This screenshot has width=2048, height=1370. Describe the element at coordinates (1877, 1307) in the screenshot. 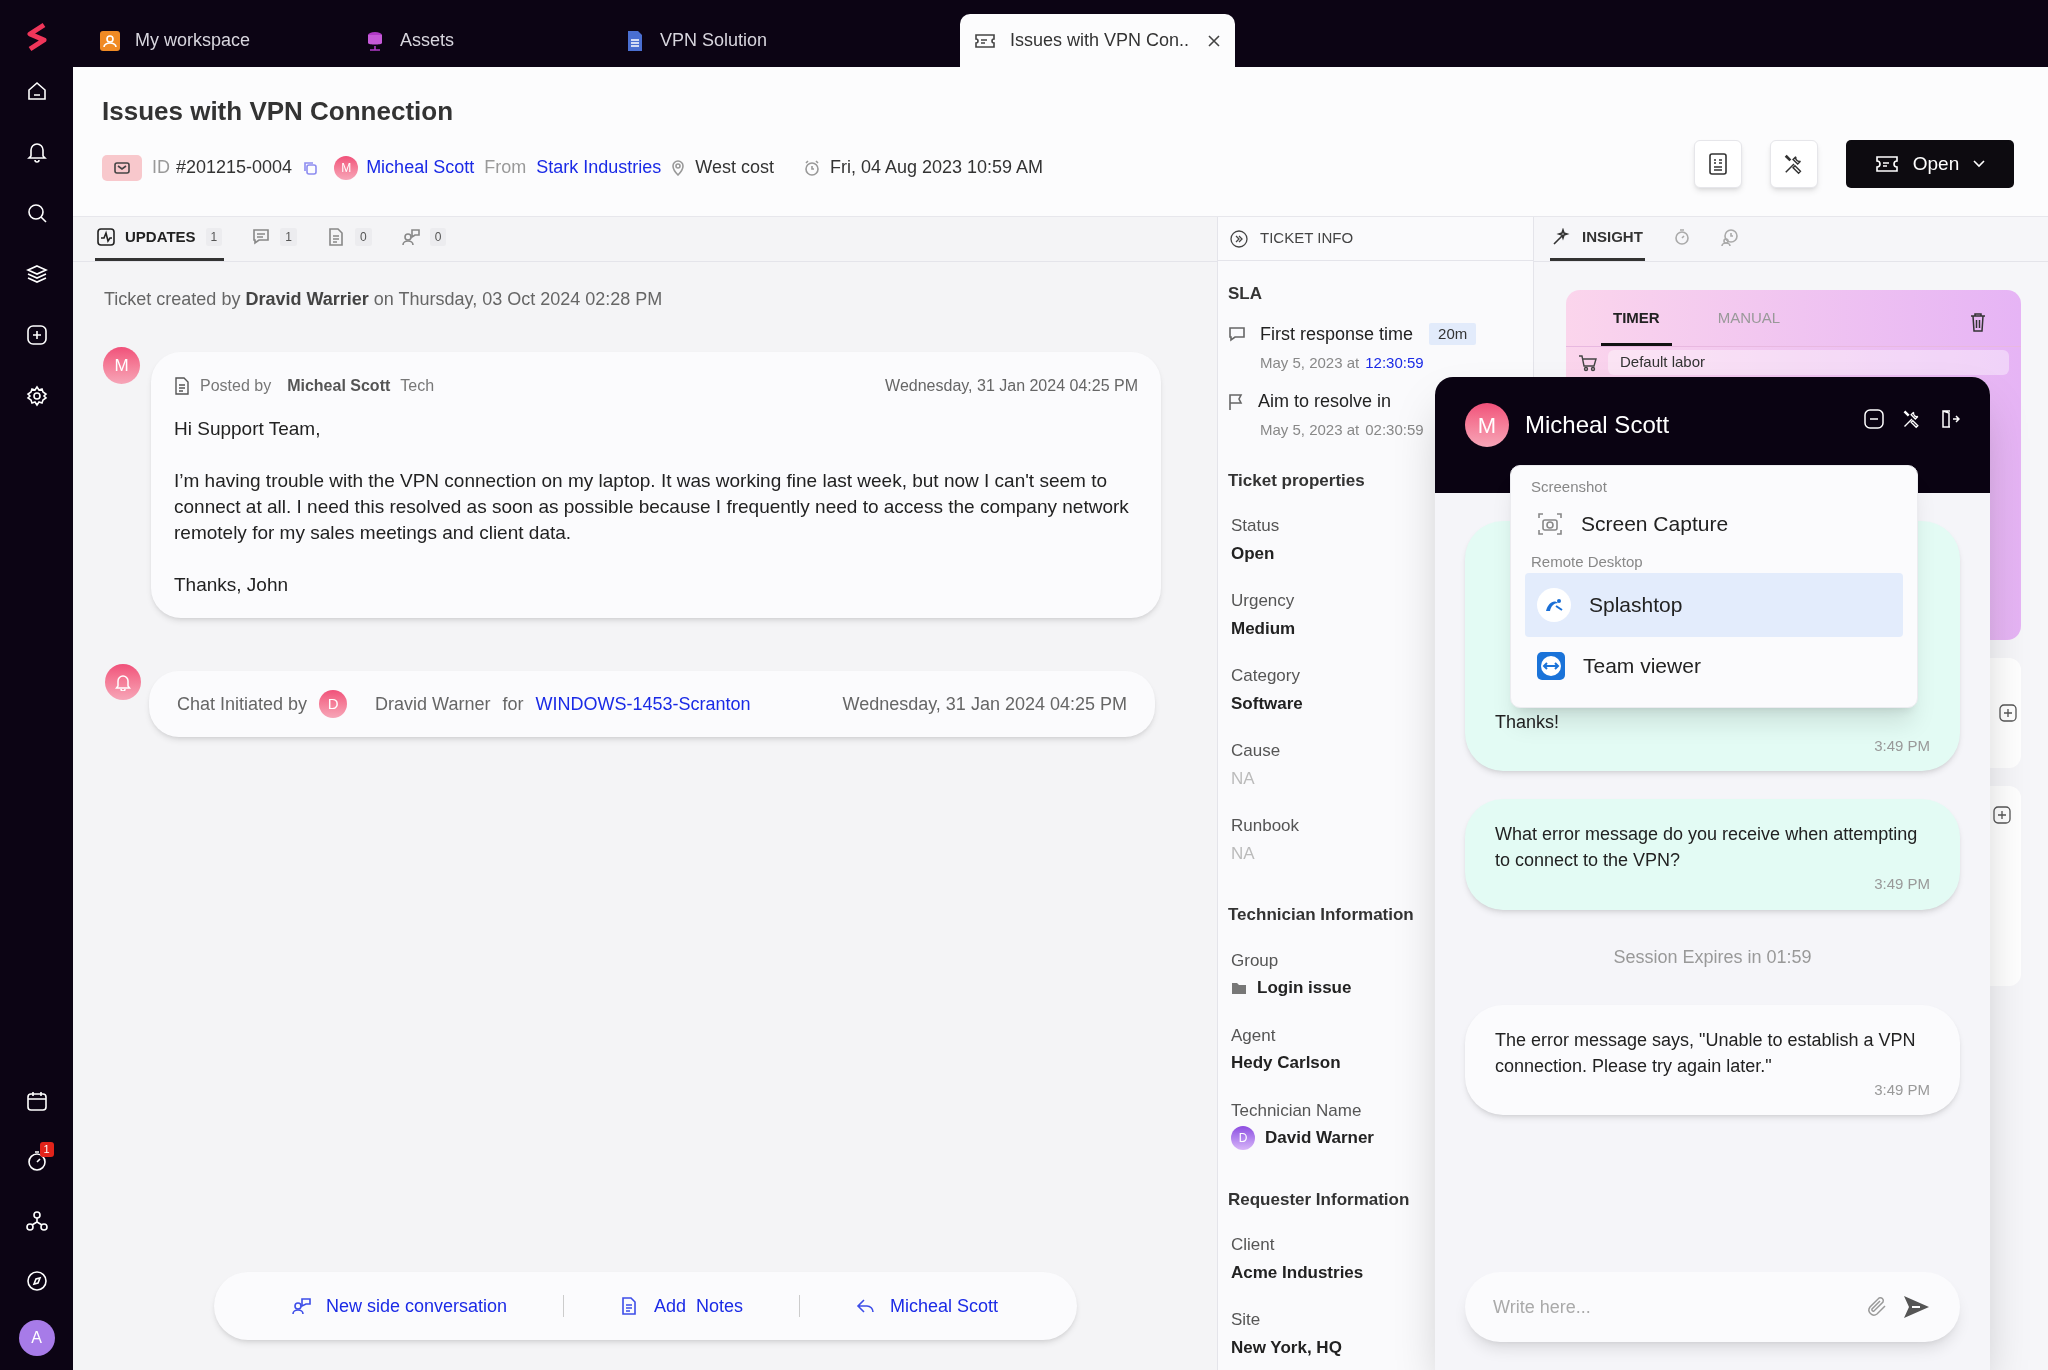

I see `paperclip-icon` at that location.